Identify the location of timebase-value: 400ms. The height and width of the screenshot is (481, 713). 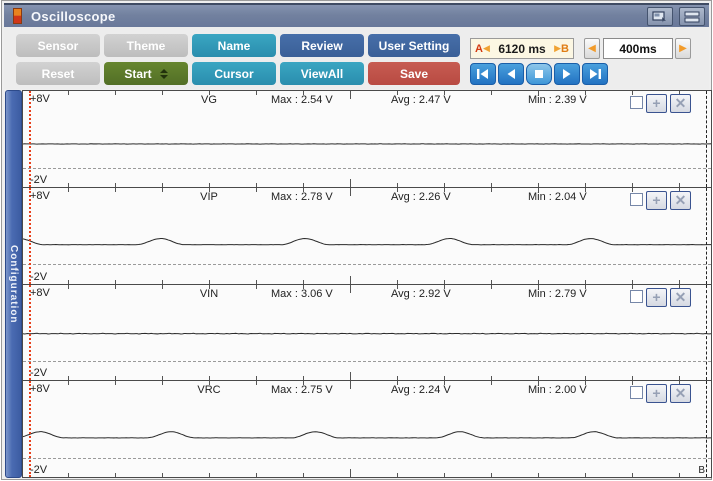
(638, 48).